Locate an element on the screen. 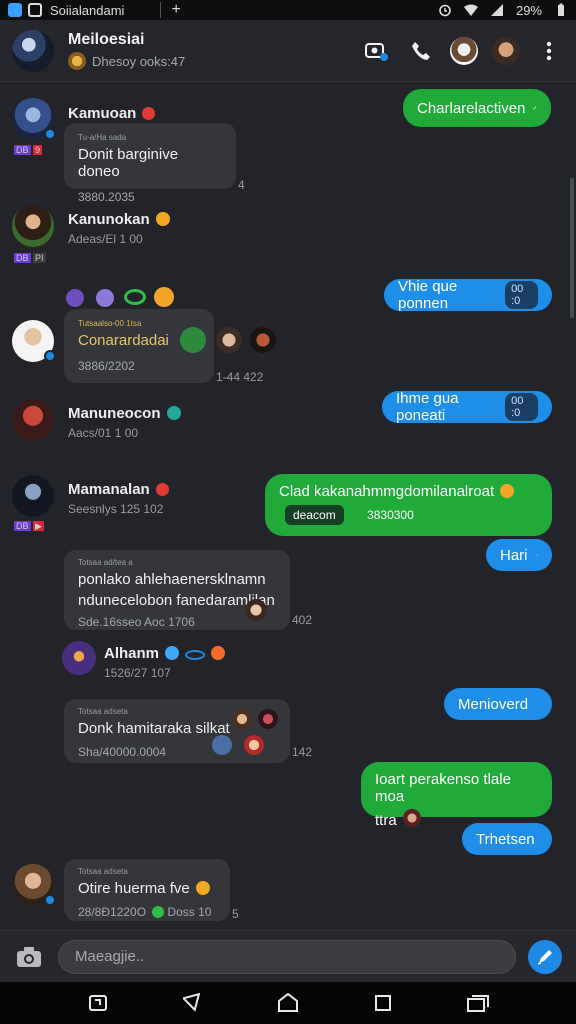 The image size is (576, 1024). home-button is located at coordinates (288, 1003).